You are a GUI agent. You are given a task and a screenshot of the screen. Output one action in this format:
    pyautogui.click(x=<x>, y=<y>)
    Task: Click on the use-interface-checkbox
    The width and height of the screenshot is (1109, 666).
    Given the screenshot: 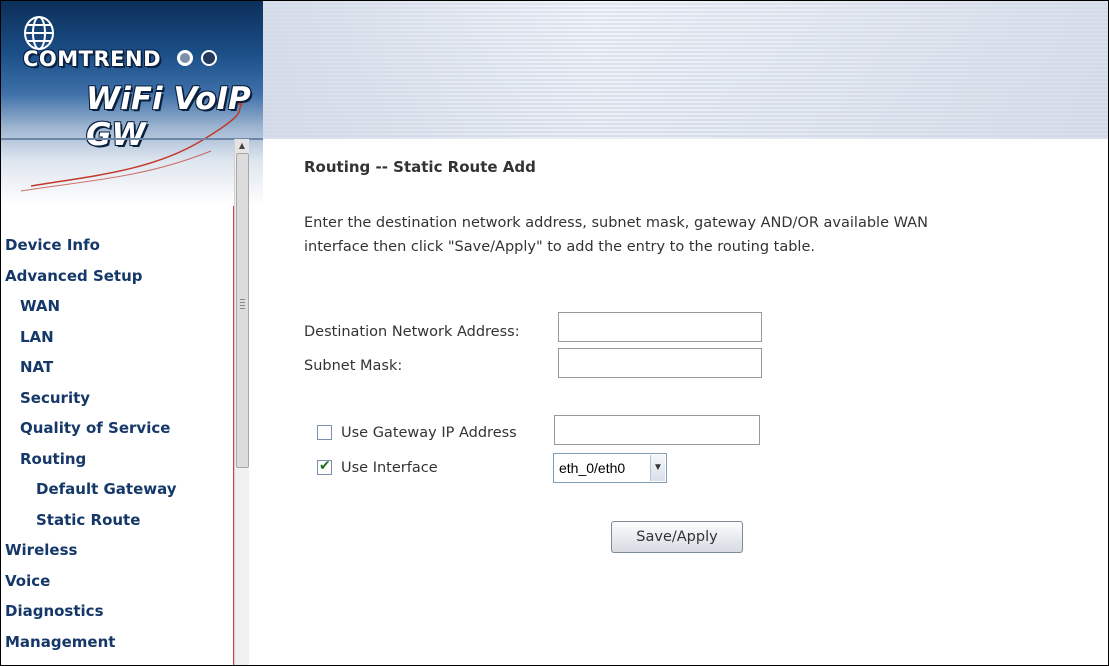 What is the action you would take?
    pyautogui.click(x=324, y=466)
    